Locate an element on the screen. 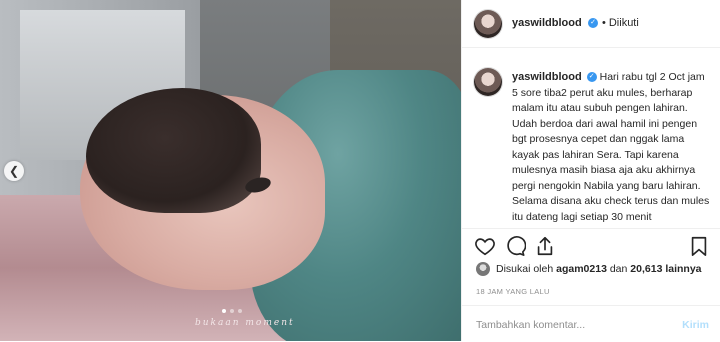 Image resolution: width=720 pixels, height=342 pixels. save-button is located at coordinates (699, 246).